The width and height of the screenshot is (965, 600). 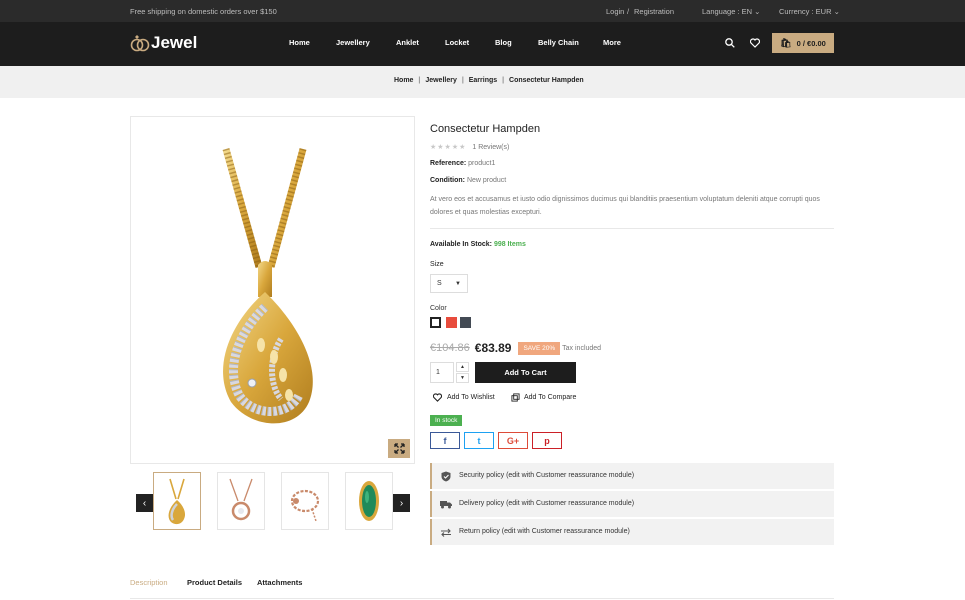 I want to click on emerald-ring-thumb-image, so click(x=369, y=501).